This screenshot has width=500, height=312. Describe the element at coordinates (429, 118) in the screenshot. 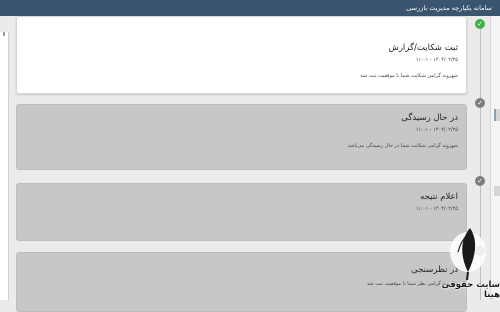

I see `card-title: در حال رسیدگی` at that location.